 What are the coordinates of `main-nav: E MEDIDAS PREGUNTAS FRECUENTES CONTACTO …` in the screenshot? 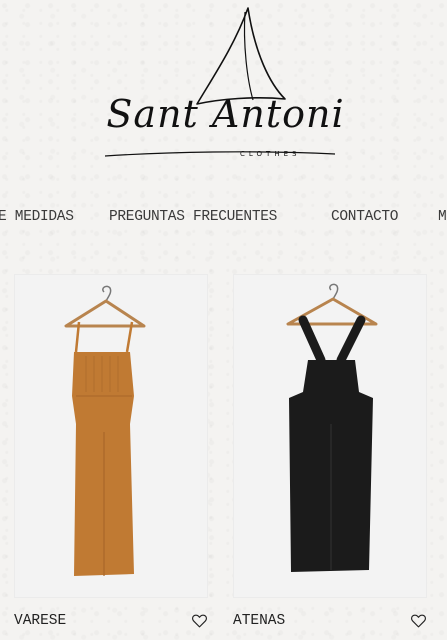 It's located at (223, 219).